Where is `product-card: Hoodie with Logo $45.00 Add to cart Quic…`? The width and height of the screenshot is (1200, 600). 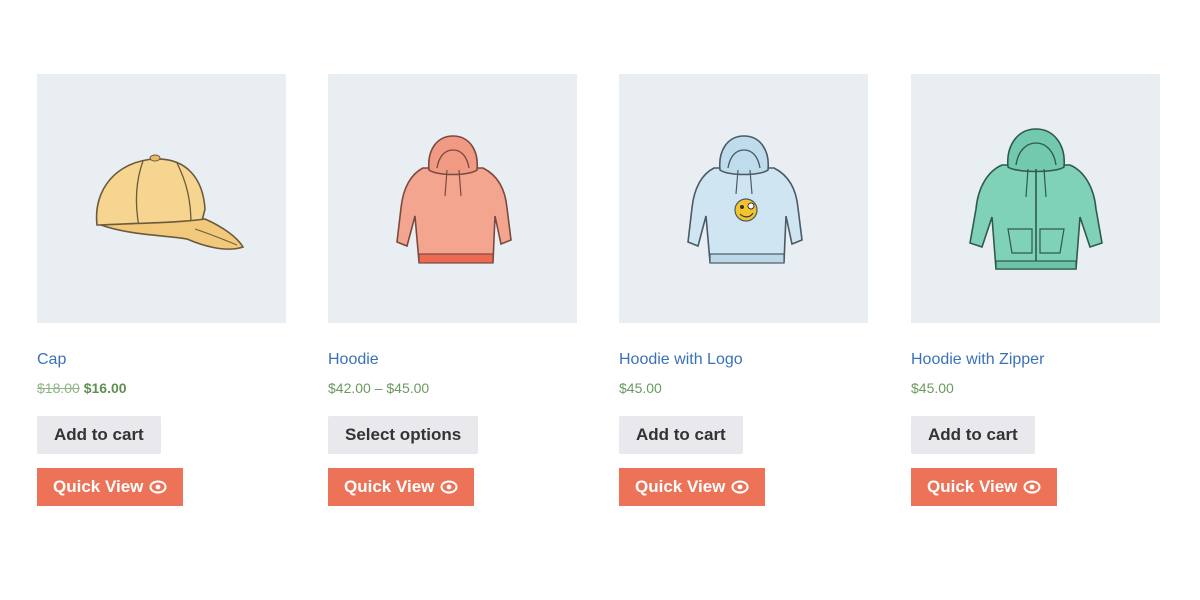
product-card: Hoodie with Logo $45.00 Add to cart Quic… is located at coordinates (743, 290).